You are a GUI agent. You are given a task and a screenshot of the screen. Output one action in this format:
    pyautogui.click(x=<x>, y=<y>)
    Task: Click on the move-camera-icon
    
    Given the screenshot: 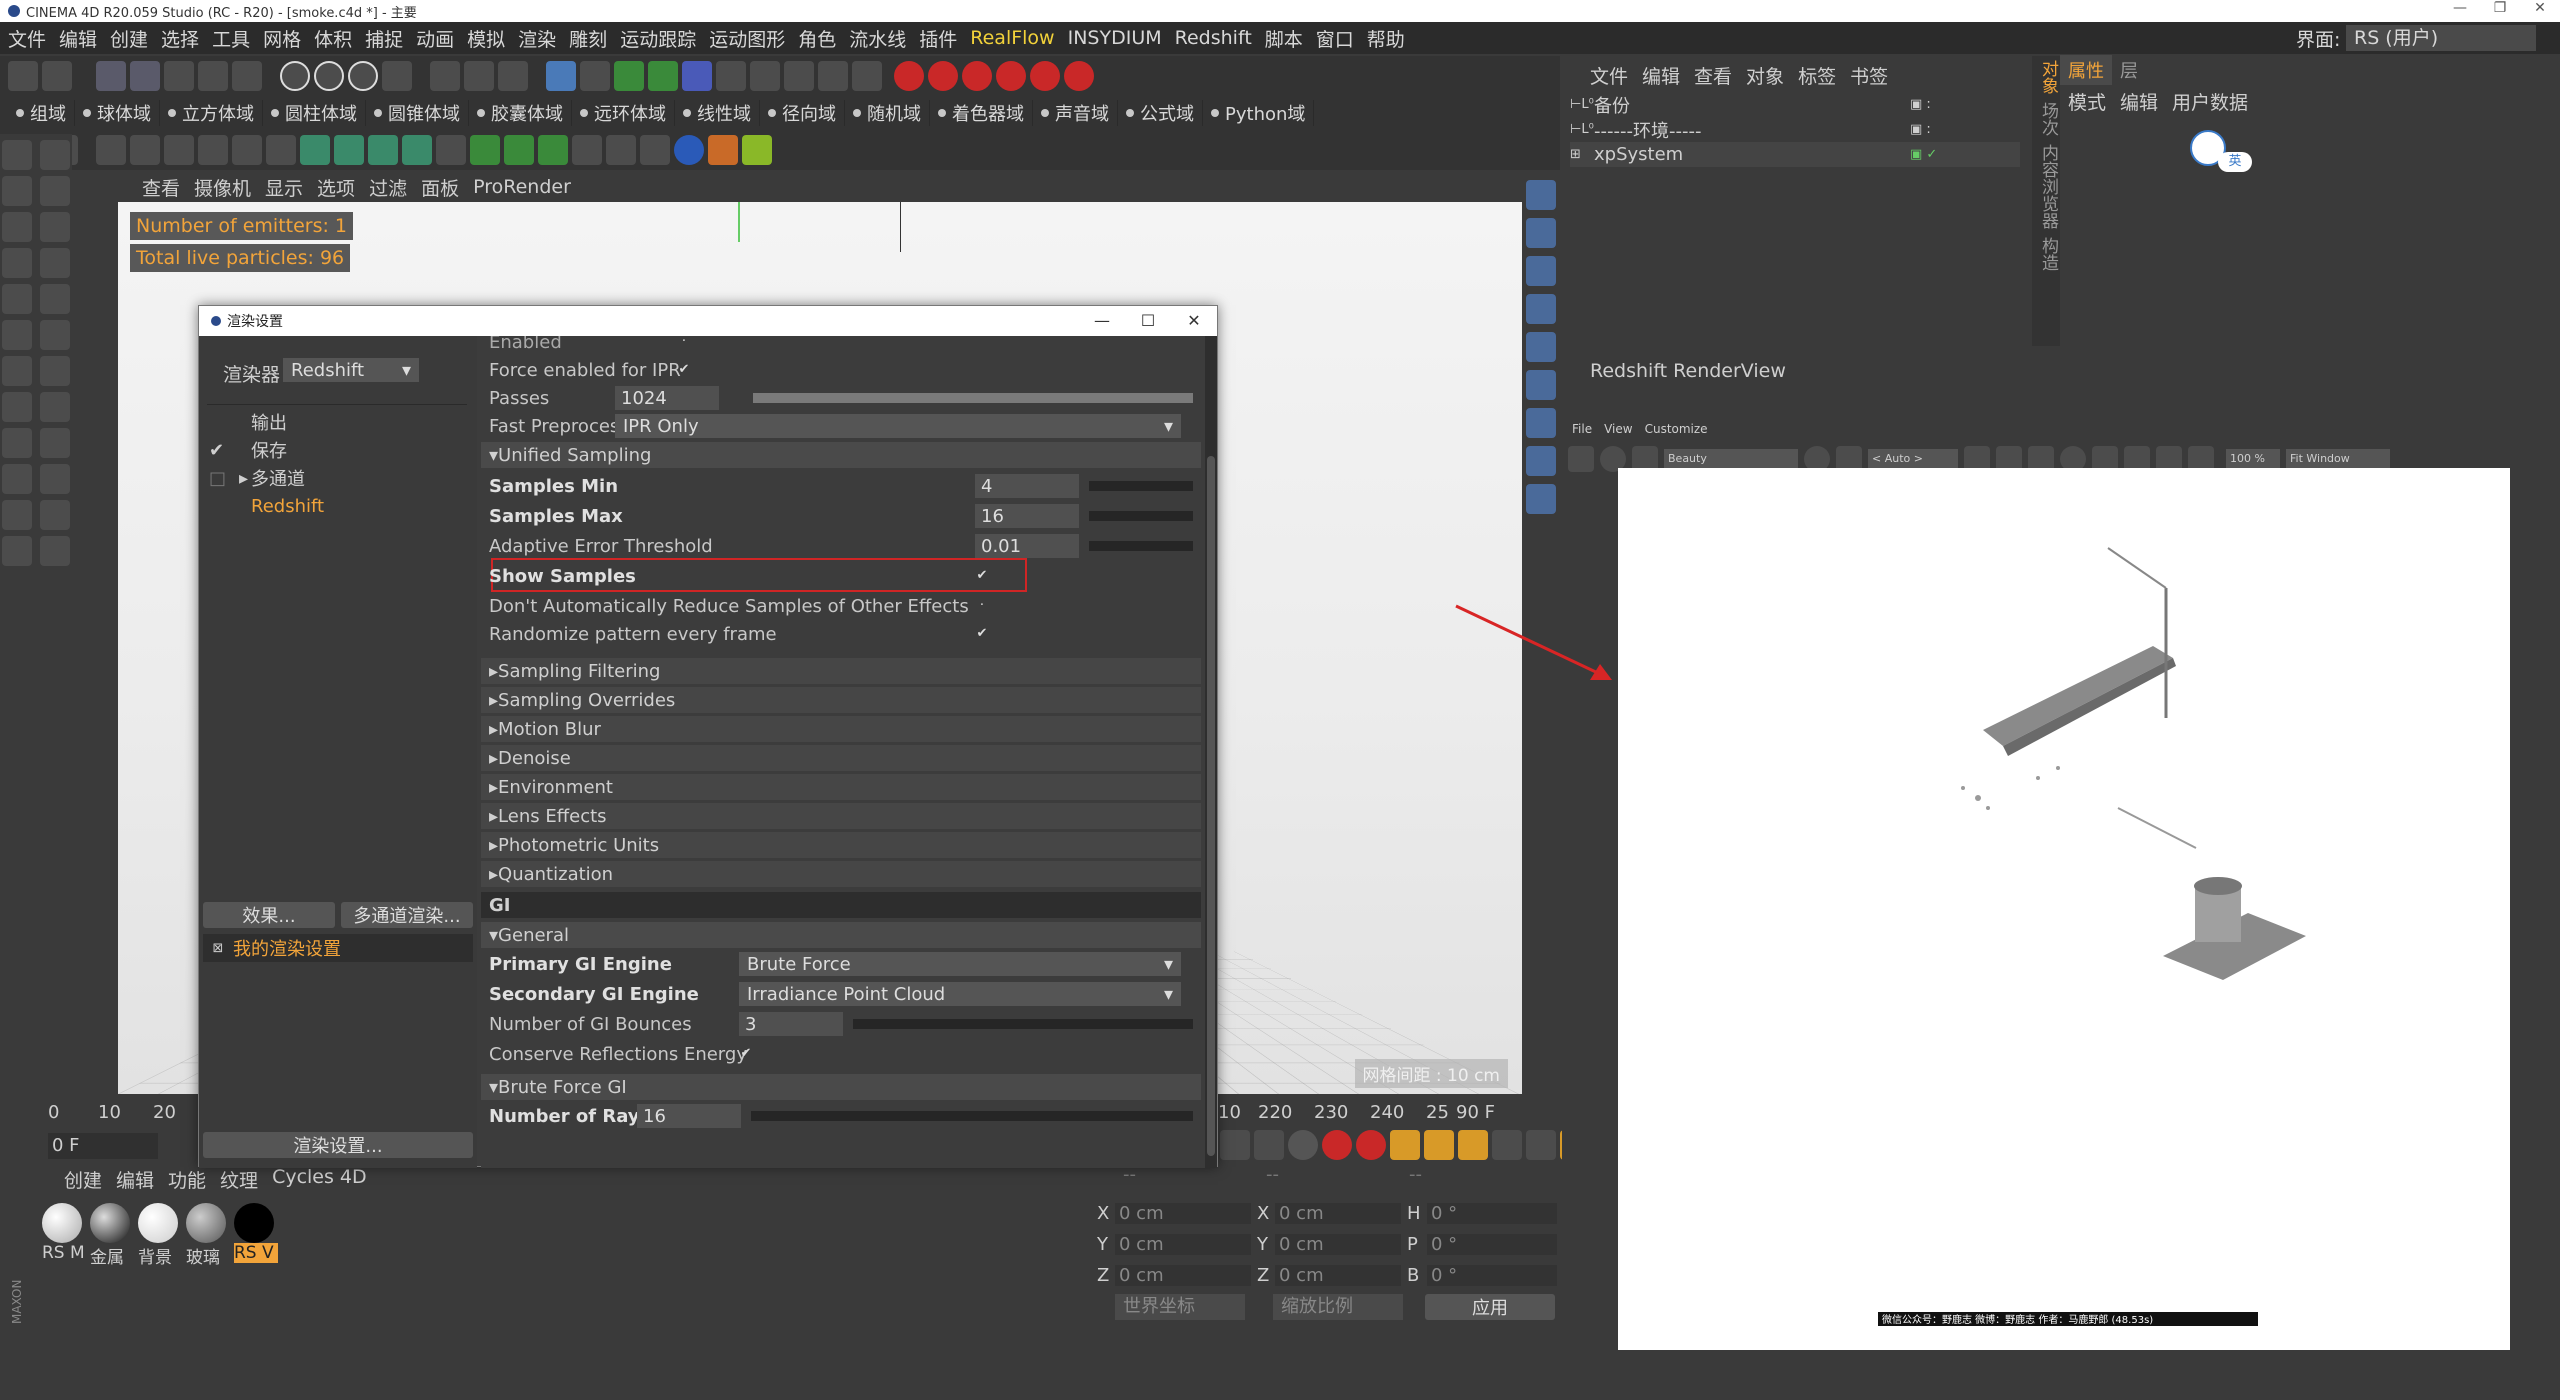 What is the action you would take?
    pyautogui.click(x=1541, y=195)
    